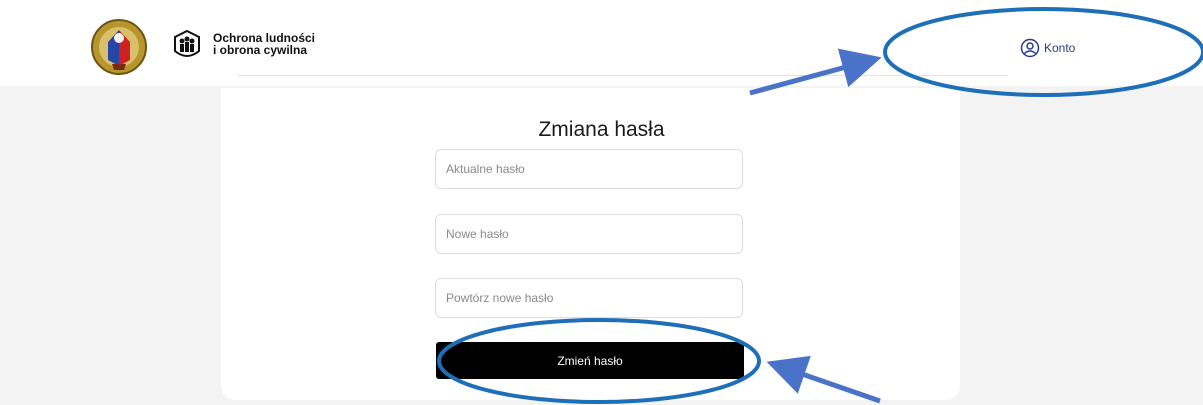 The image size is (1203, 405). I want to click on account-label: Konto, so click(1060, 48).